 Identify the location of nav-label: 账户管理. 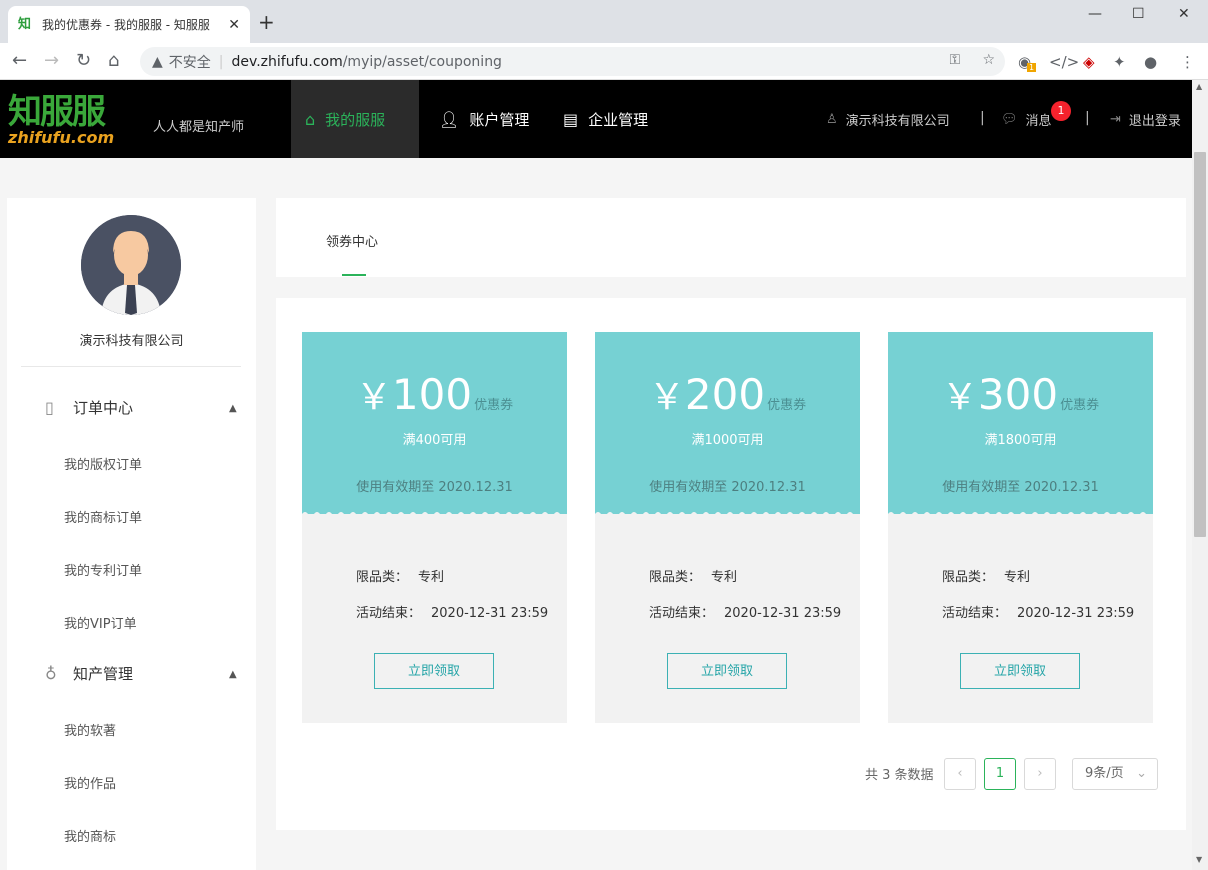
(499, 119).